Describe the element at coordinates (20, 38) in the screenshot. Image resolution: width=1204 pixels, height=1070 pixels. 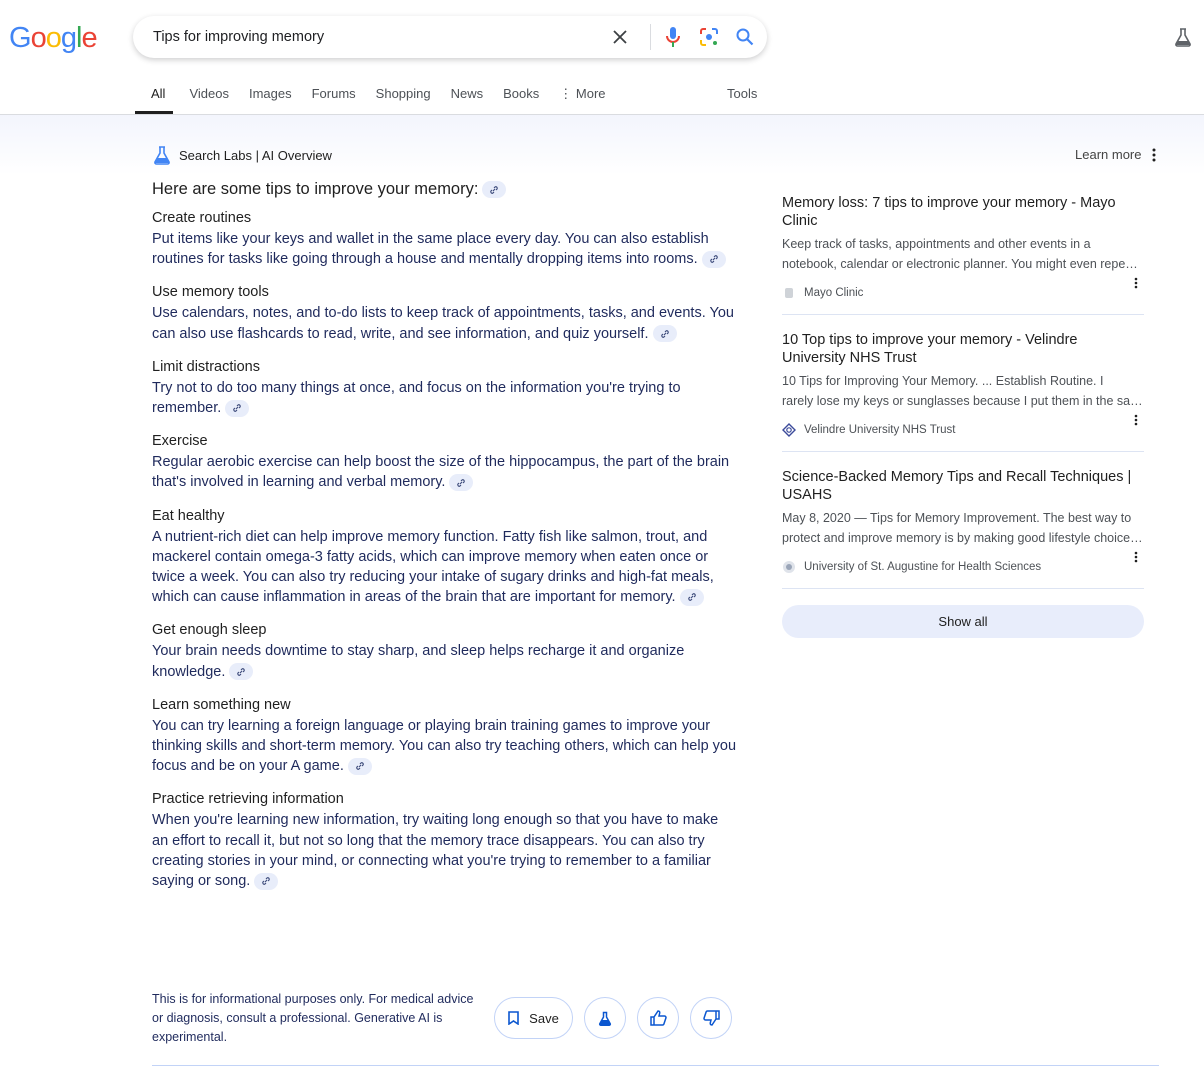
I see `logo-letter: G` at that location.